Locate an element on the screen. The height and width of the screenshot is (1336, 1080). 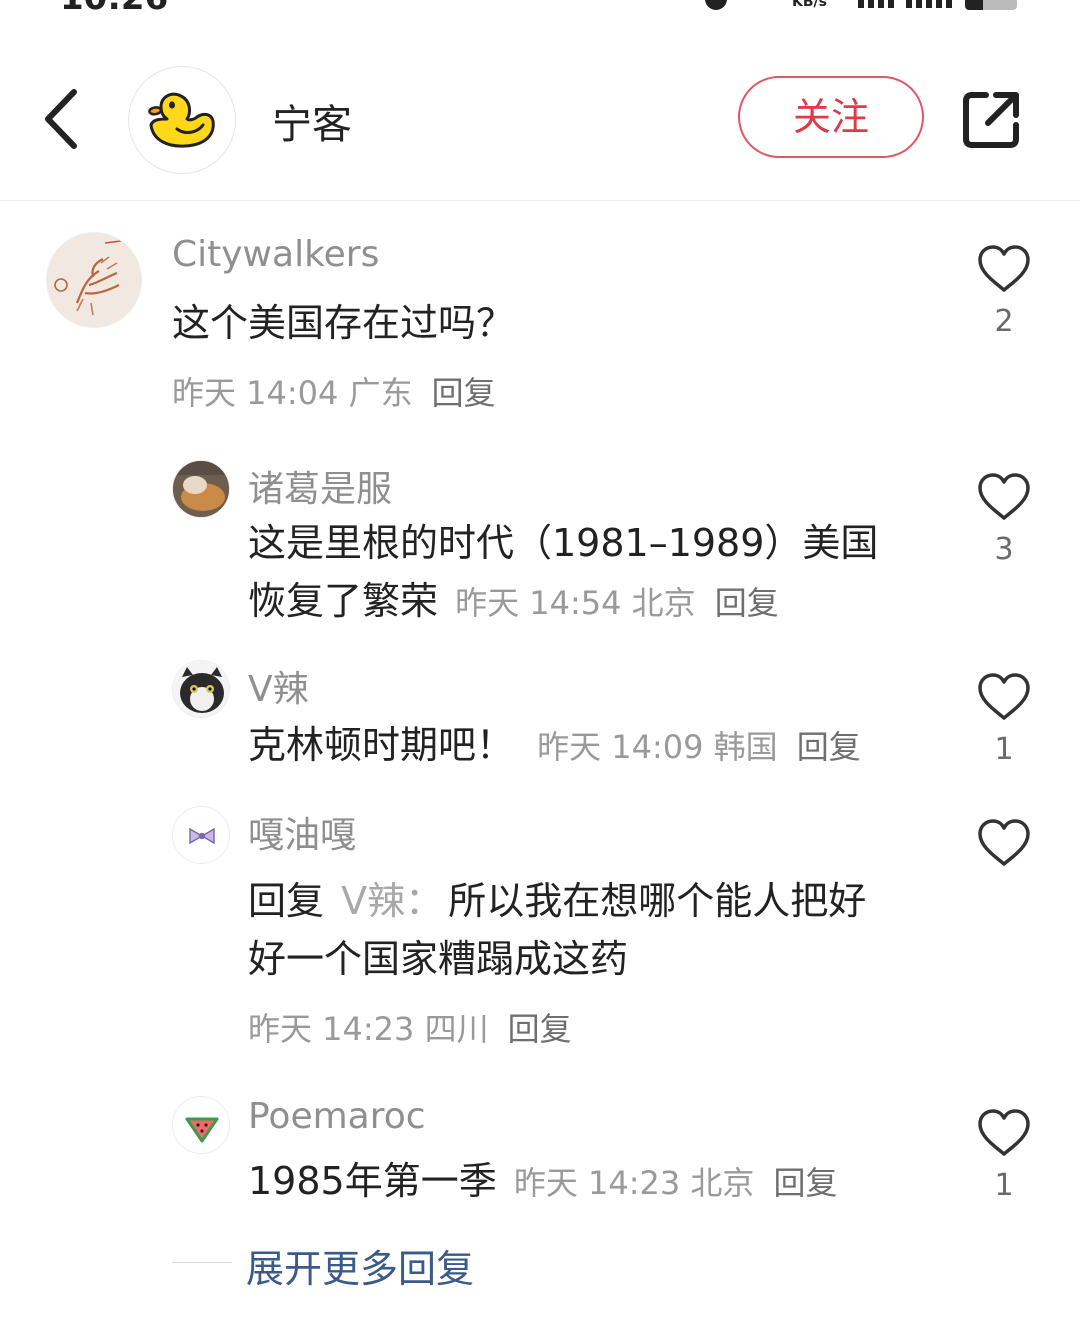
duck-icon is located at coordinates (181, 120).